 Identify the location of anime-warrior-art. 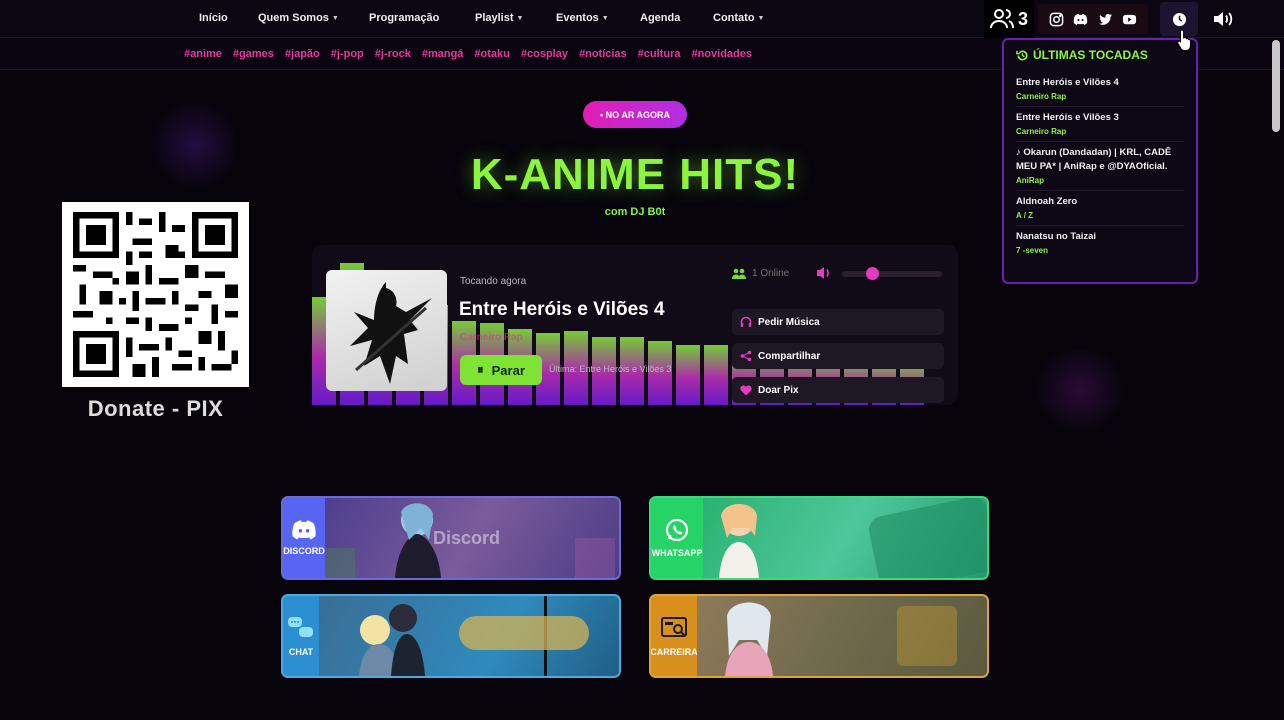
(391, 333).